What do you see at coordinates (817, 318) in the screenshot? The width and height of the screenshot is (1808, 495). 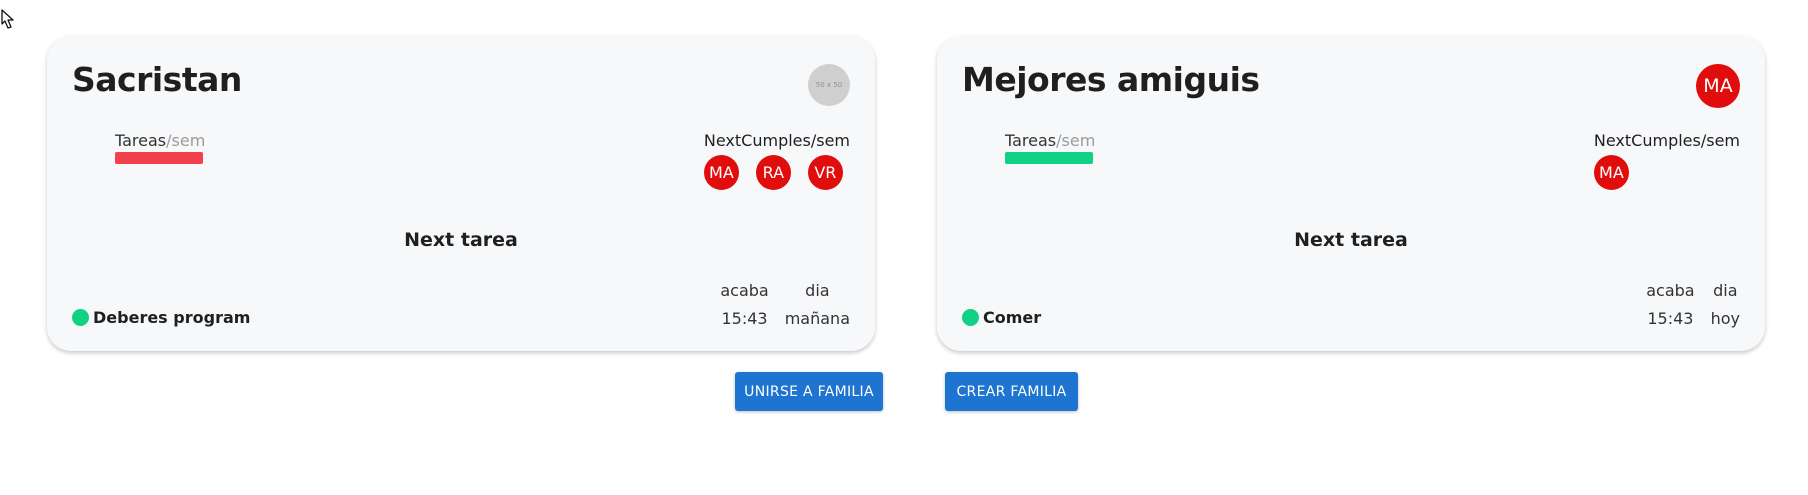 I see `dia-value: mañana` at bounding box center [817, 318].